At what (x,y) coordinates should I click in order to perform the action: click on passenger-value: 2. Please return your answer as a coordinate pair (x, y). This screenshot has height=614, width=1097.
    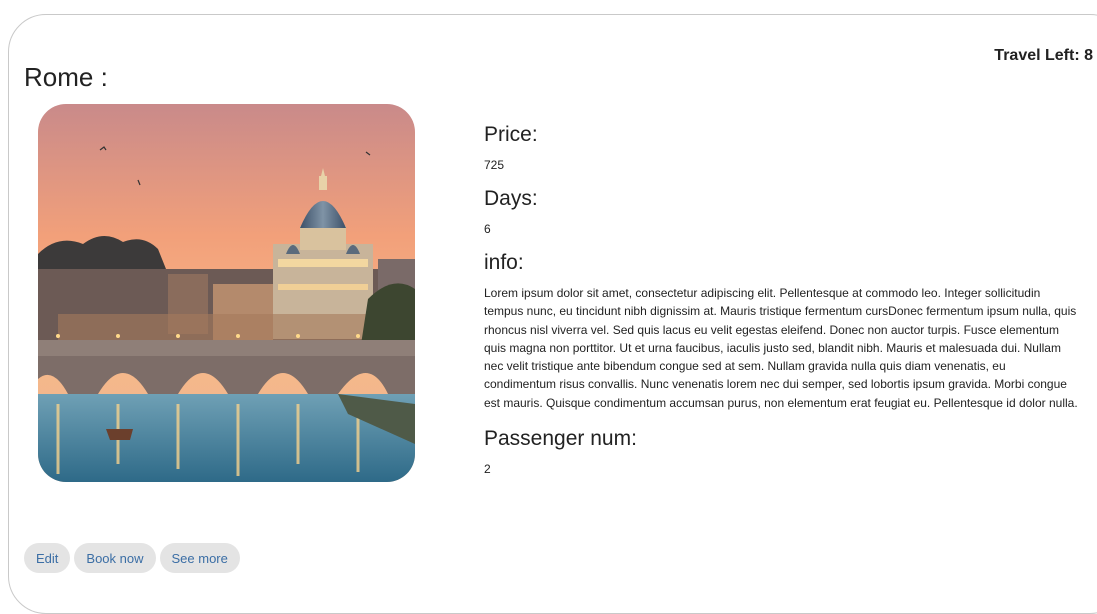
    Looking at the image, I should click on (487, 469).